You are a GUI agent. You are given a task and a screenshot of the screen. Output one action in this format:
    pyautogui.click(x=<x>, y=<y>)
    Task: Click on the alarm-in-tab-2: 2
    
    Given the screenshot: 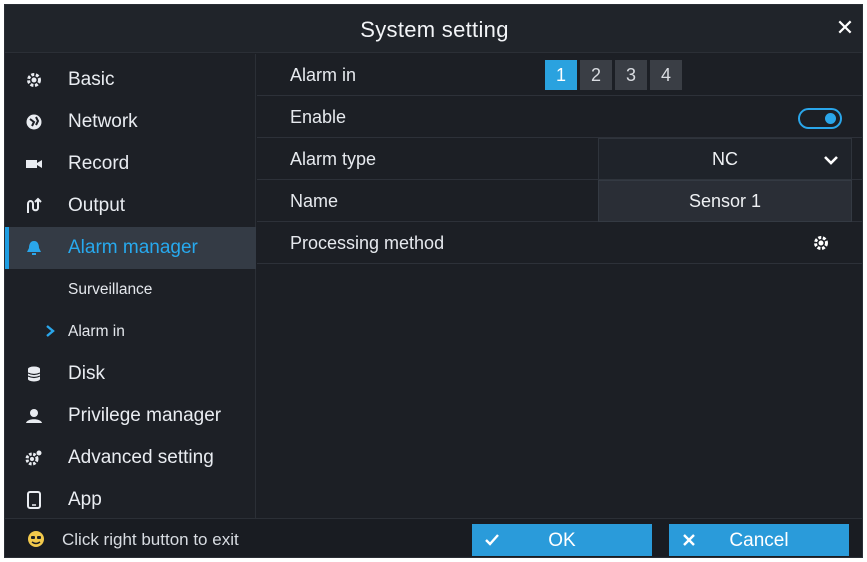 What is the action you would take?
    pyautogui.click(x=596, y=75)
    